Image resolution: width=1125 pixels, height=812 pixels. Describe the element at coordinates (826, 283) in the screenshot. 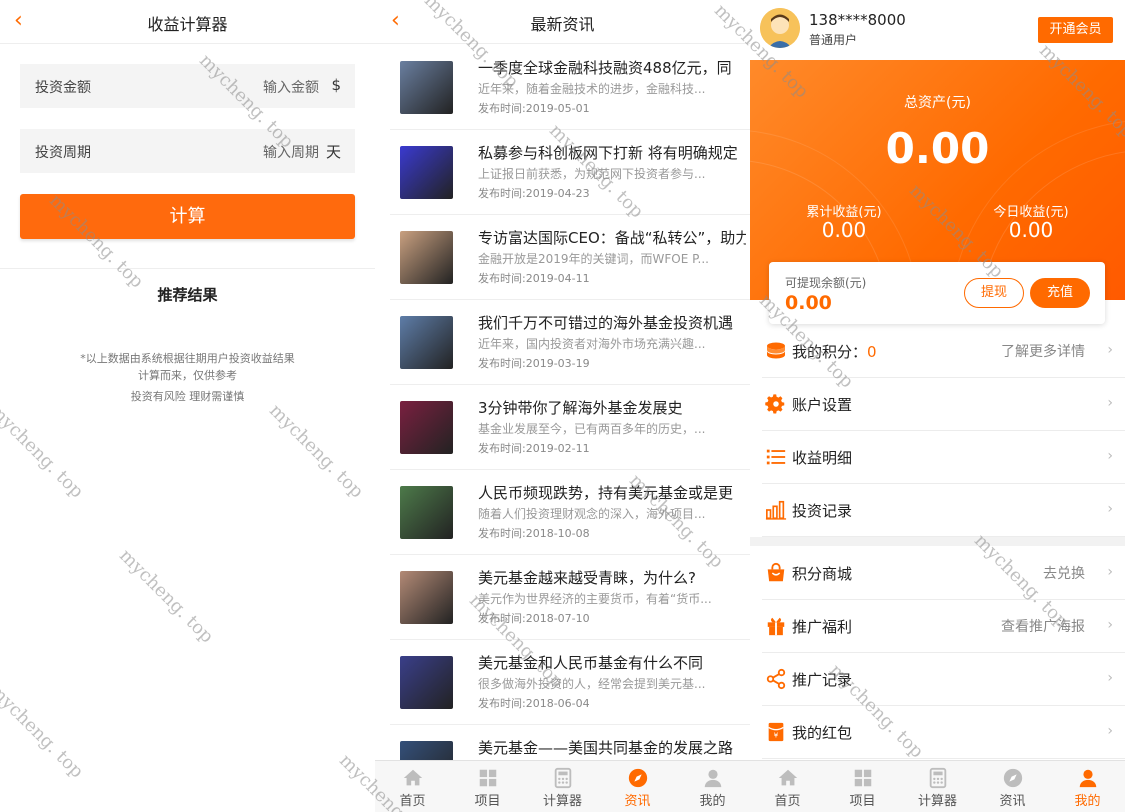

I see `withdrawable-label: 可提现余额(元)` at that location.